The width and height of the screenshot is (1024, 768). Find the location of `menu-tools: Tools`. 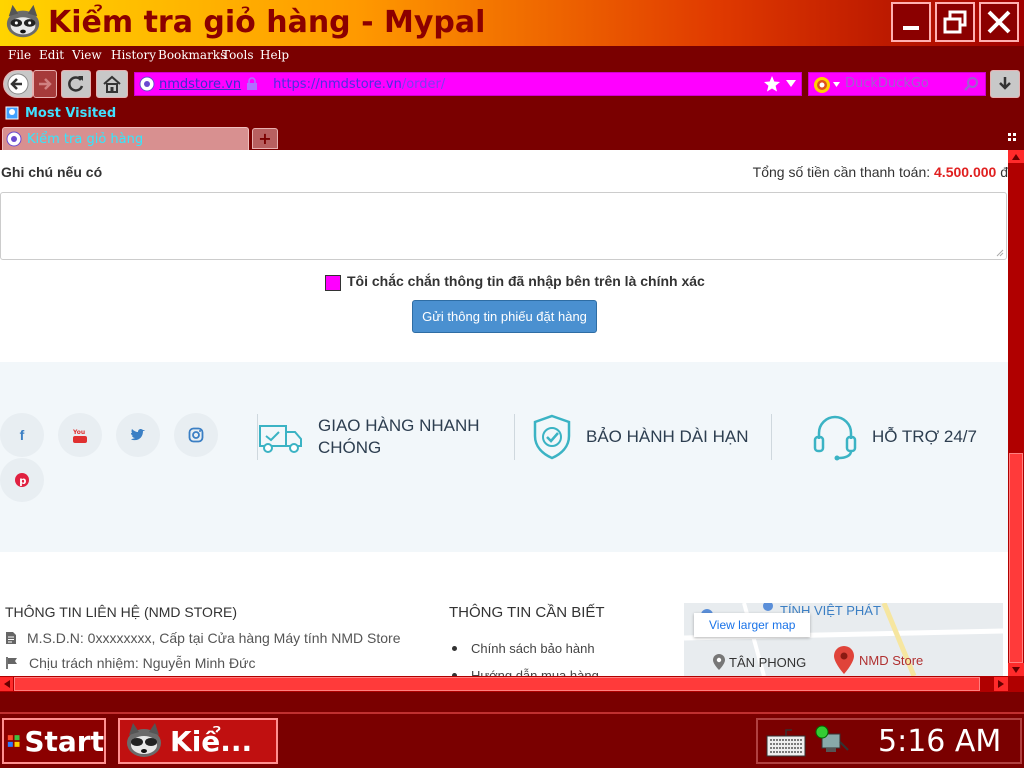

menu-tools: Tools is located at coordinates (238, 55).